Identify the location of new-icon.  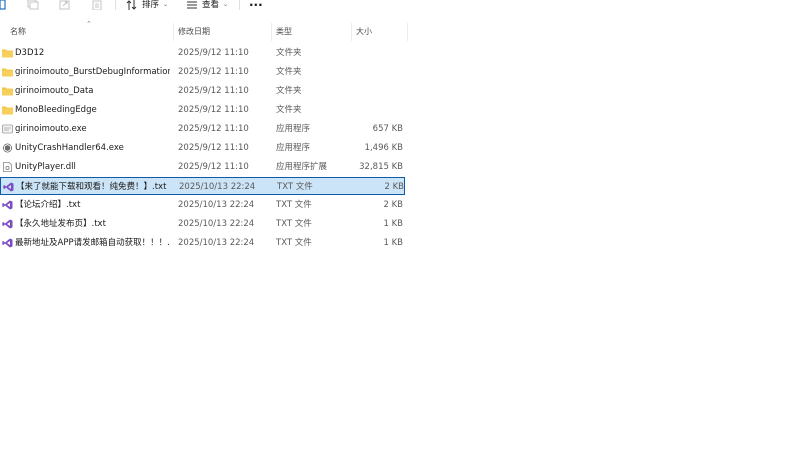
(3, 5).